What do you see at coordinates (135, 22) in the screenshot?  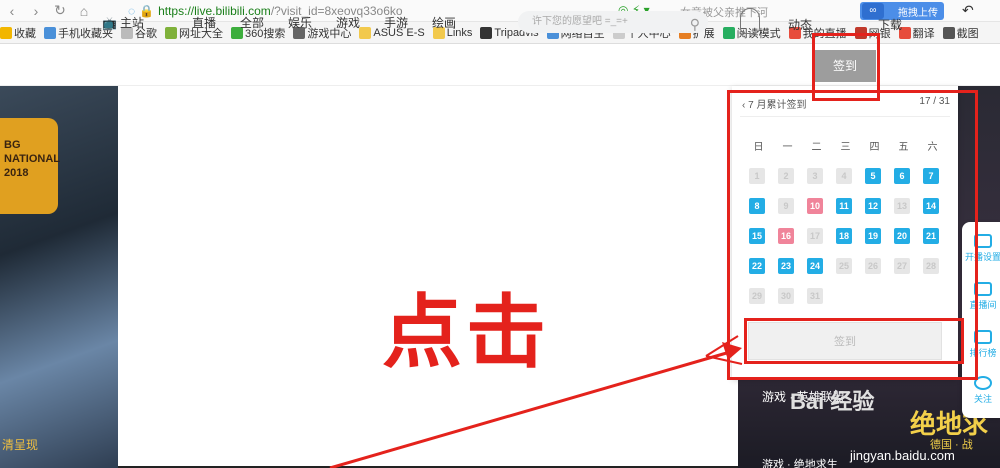 I see `nav-main-site: 📺 主站` at bounding box center [135, 22].